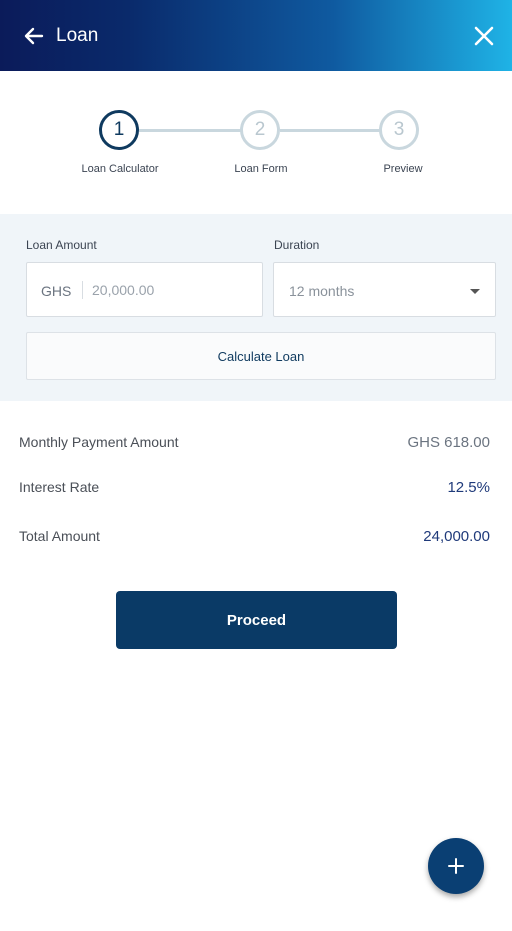 Image resolution: width=512 pixels, height=931 pixels. Describe the element at coordinates (59, 536) in the screenshot. I see `total-amount-label: Total Amount` at that location.